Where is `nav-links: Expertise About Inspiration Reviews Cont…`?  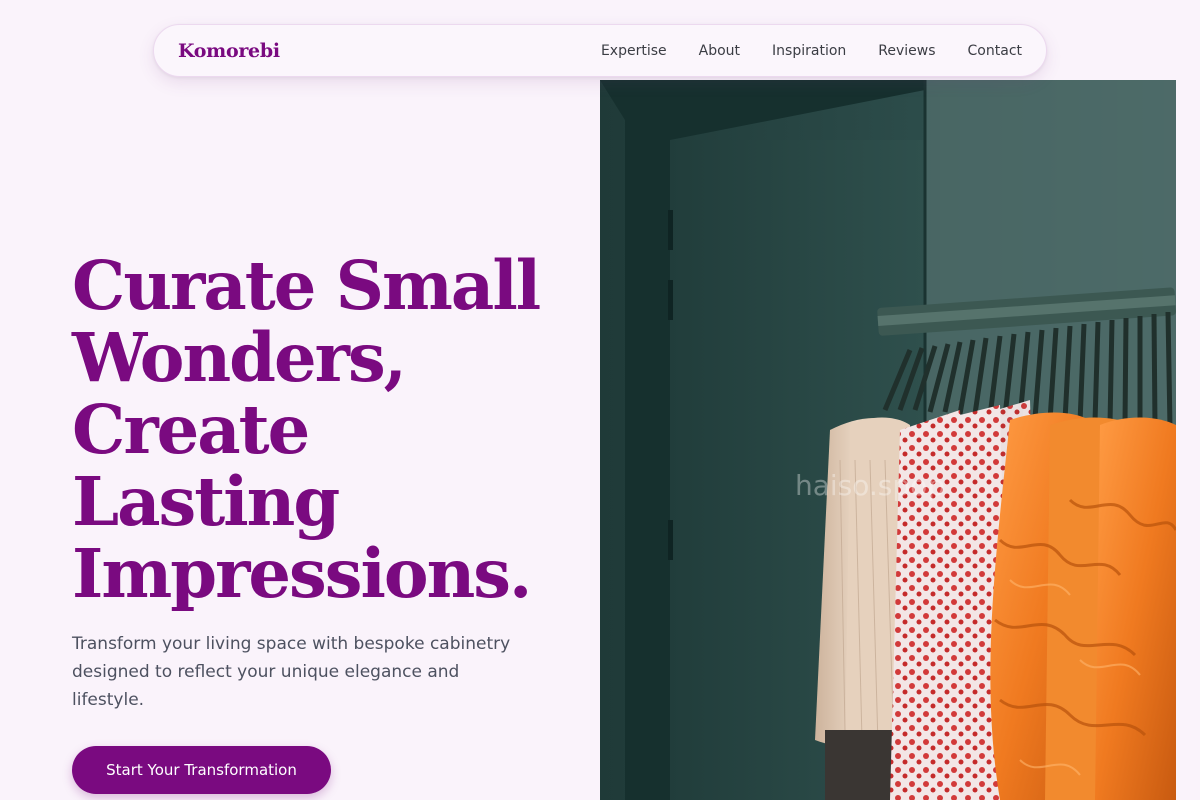
nav-links: Expertise About Inspiration Reviews Cont… is located at coordinates (811, 51).